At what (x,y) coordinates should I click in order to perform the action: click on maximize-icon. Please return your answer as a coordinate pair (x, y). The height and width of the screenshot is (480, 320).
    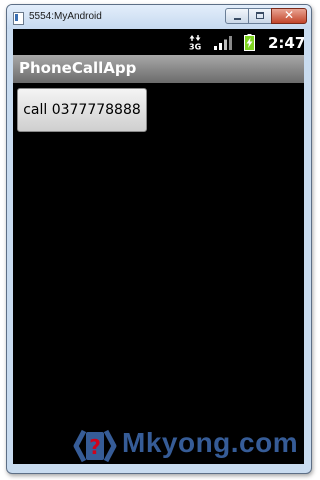
    Looking at the image, I should click on (260, 15).